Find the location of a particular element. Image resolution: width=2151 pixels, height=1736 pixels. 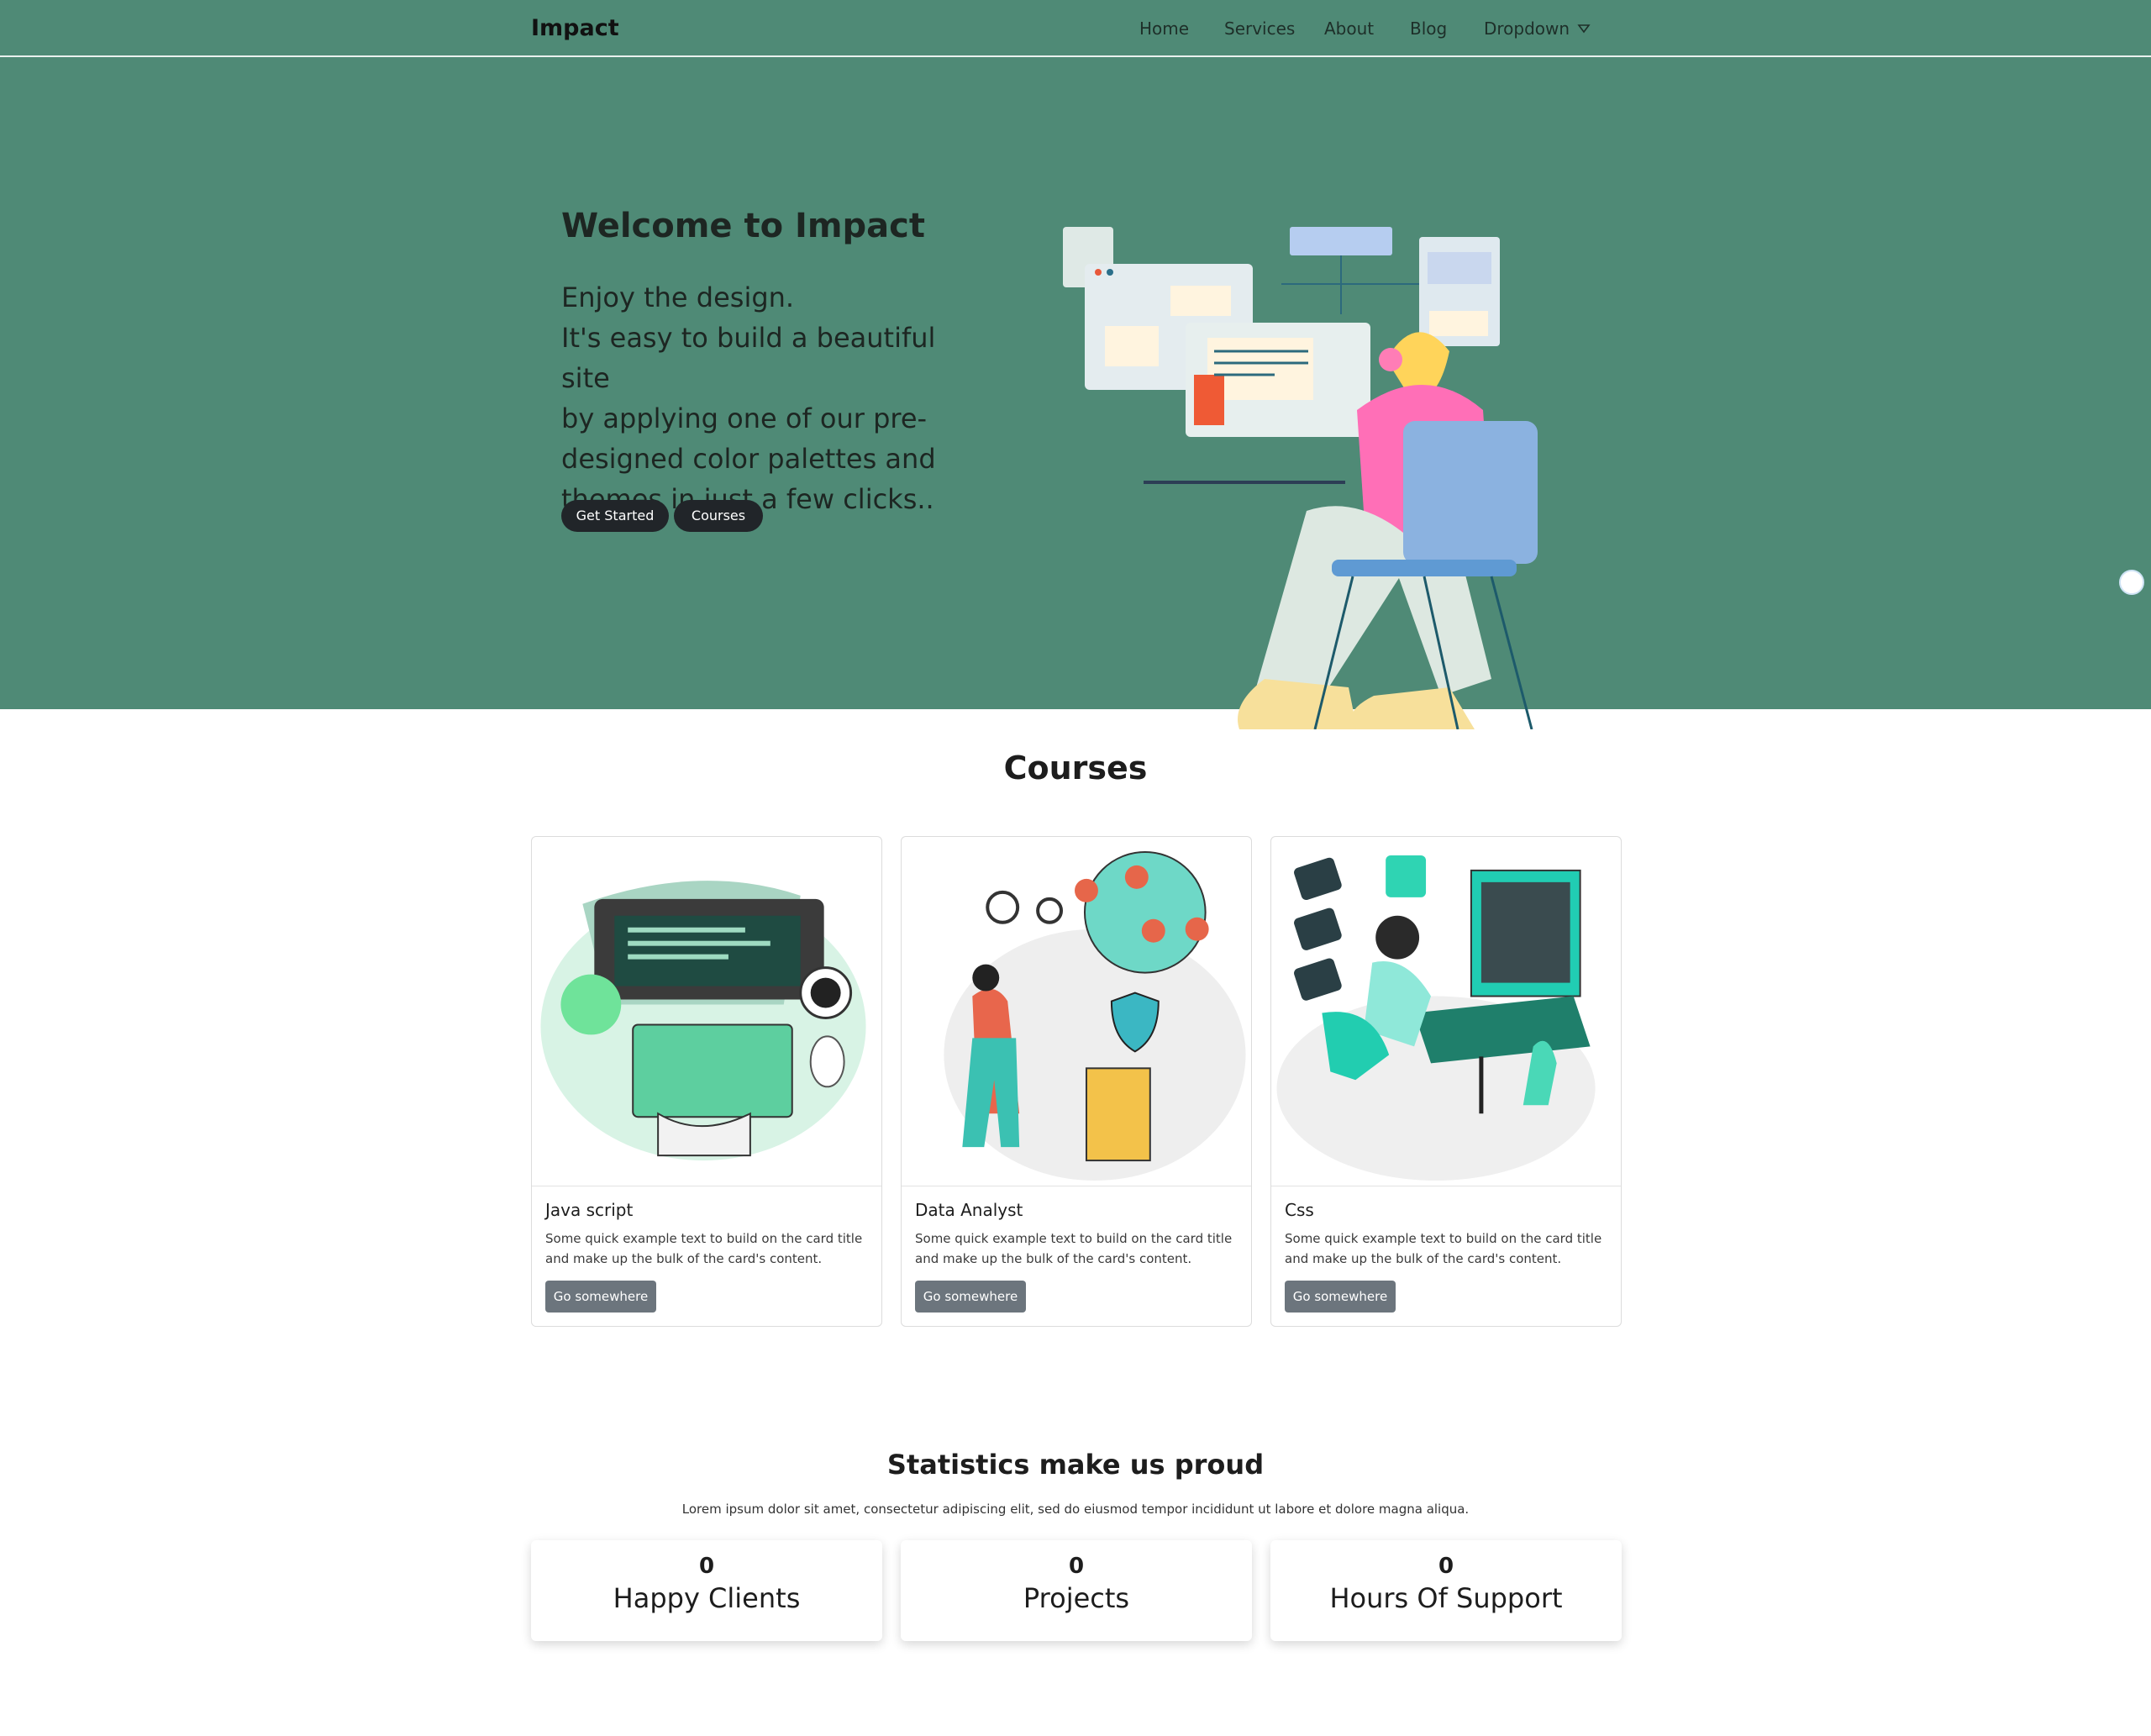

stat-label: Hours Of Support is located at coordinates (1446, 1598).